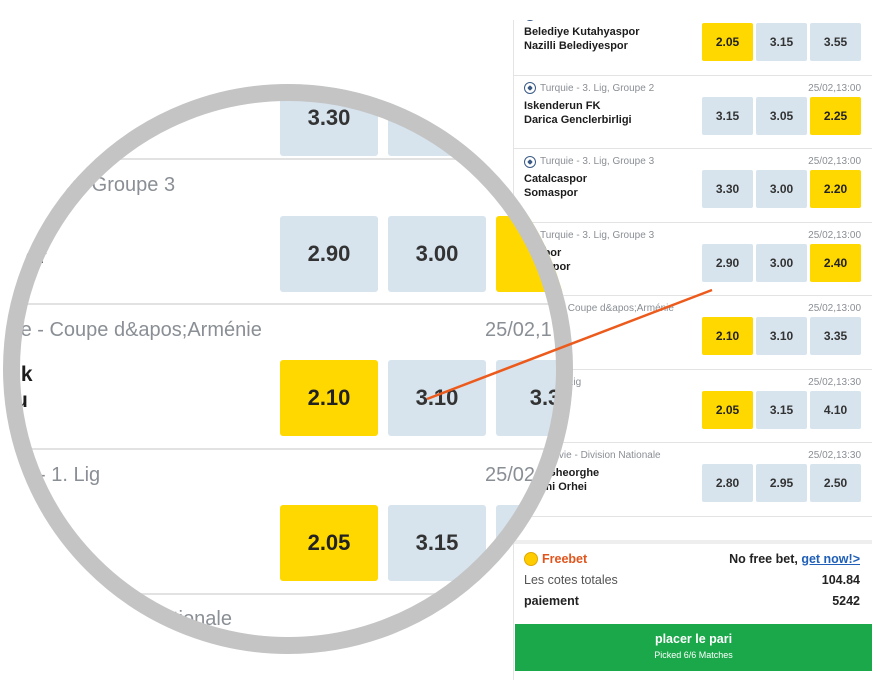 The image size is (872, 698). I want to click on no-free-bet-text: No free bet, get now!>, so click(794, 559).